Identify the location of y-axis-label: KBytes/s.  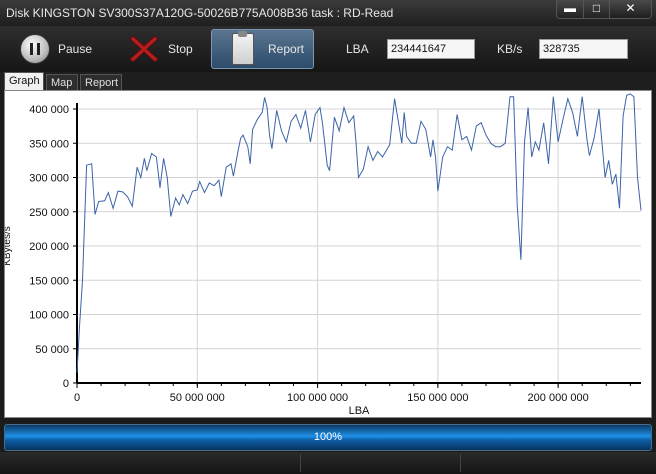
(9, 245).